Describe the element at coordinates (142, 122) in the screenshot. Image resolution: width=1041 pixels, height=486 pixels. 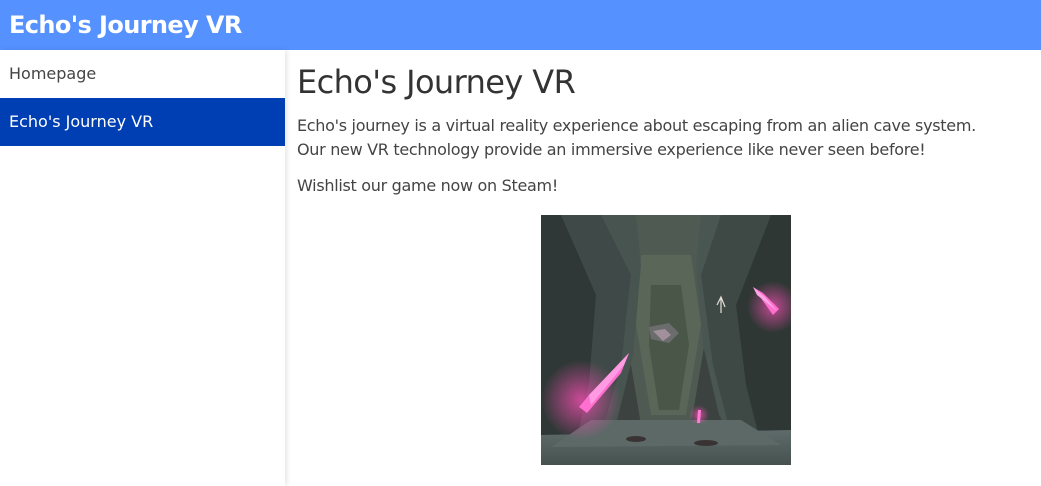
I see `sidebar-item-echos-journey-vr: Echo's Journey VR` at that location.